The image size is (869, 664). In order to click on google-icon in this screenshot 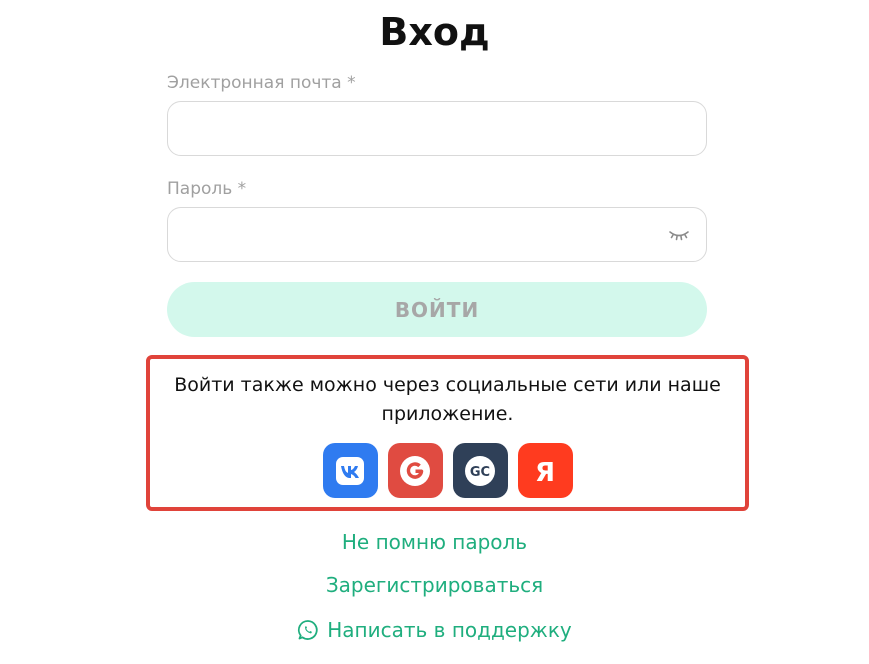, I will do `click(415, 470)`.